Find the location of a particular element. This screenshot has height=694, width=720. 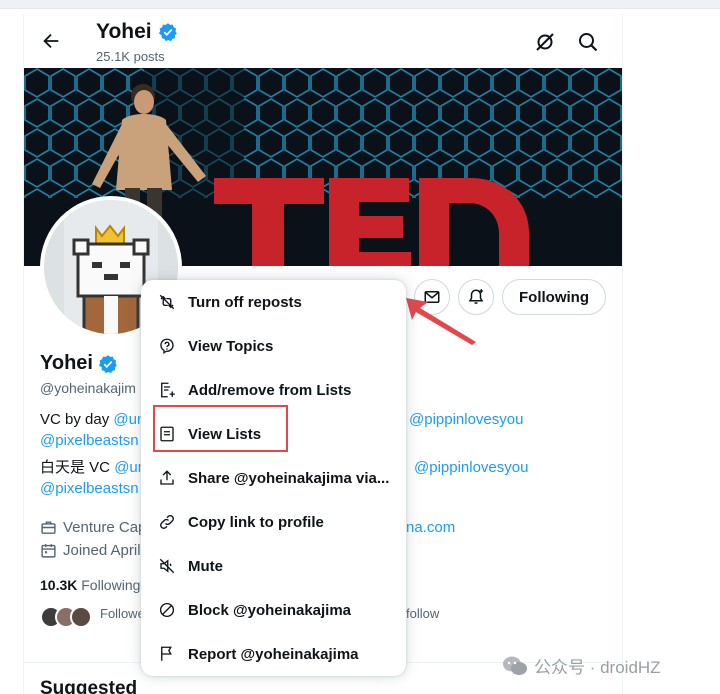

bio-line-1: VC by day @un is located at coordinates (92, 420).